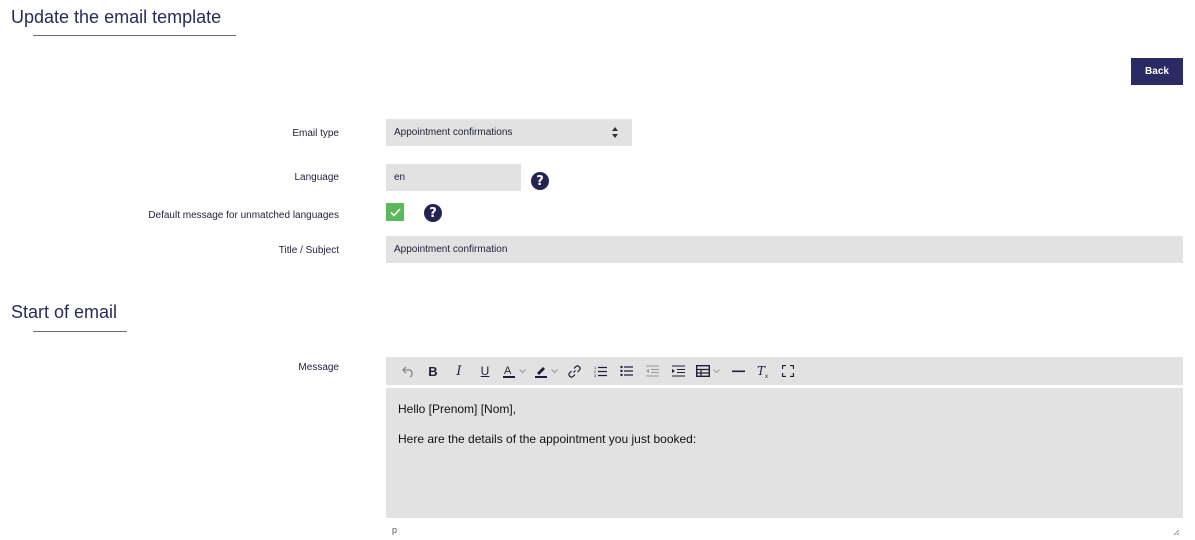 The height and width of the screenshot is (540, 1195). Describe the element at coordinates (315, 133) in the screenshot. I see `email-type-label: Email type` at that location.